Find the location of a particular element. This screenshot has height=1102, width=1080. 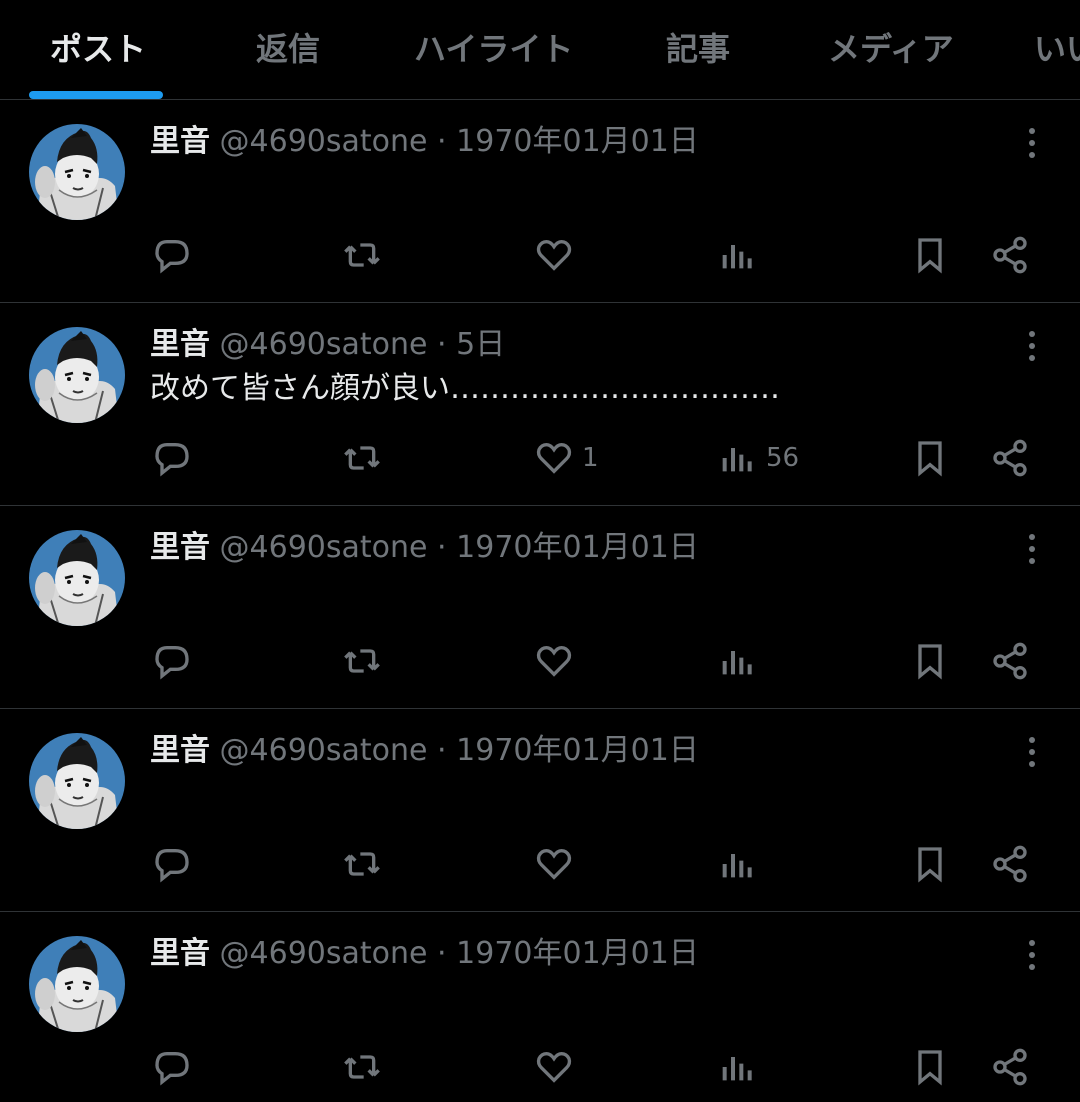

tab-highlights: ハイライト is located at coordinates (493, 47).